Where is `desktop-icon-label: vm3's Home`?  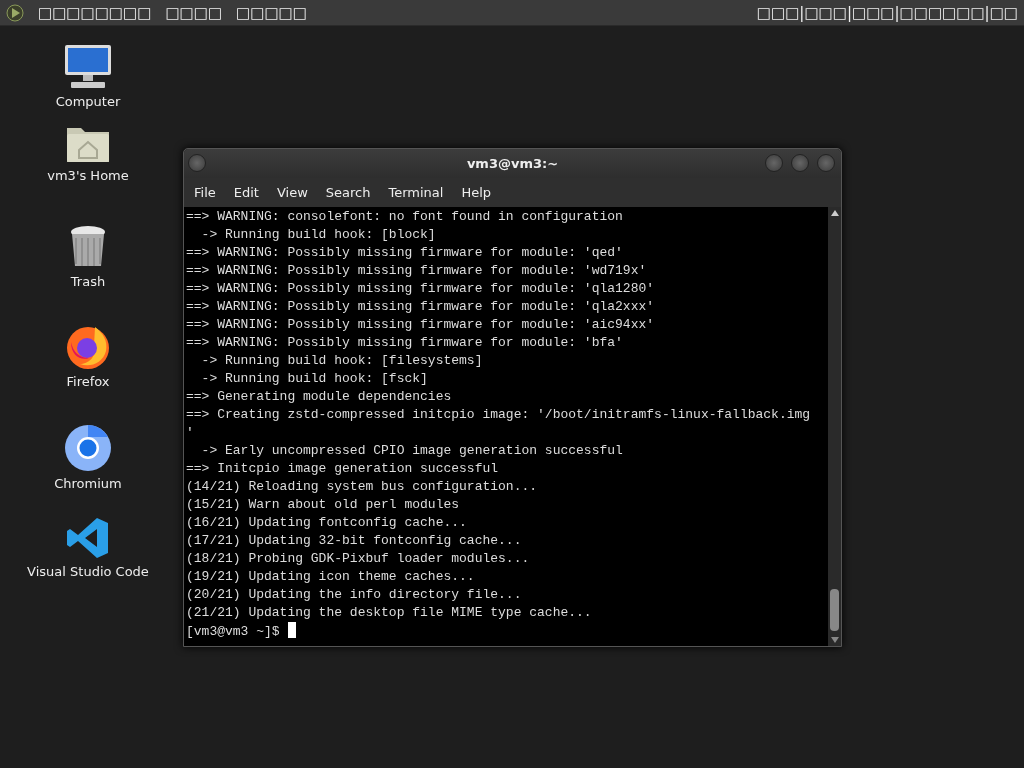 desktop-icon-label: vm3's Home is located at coordinates (88, 175).